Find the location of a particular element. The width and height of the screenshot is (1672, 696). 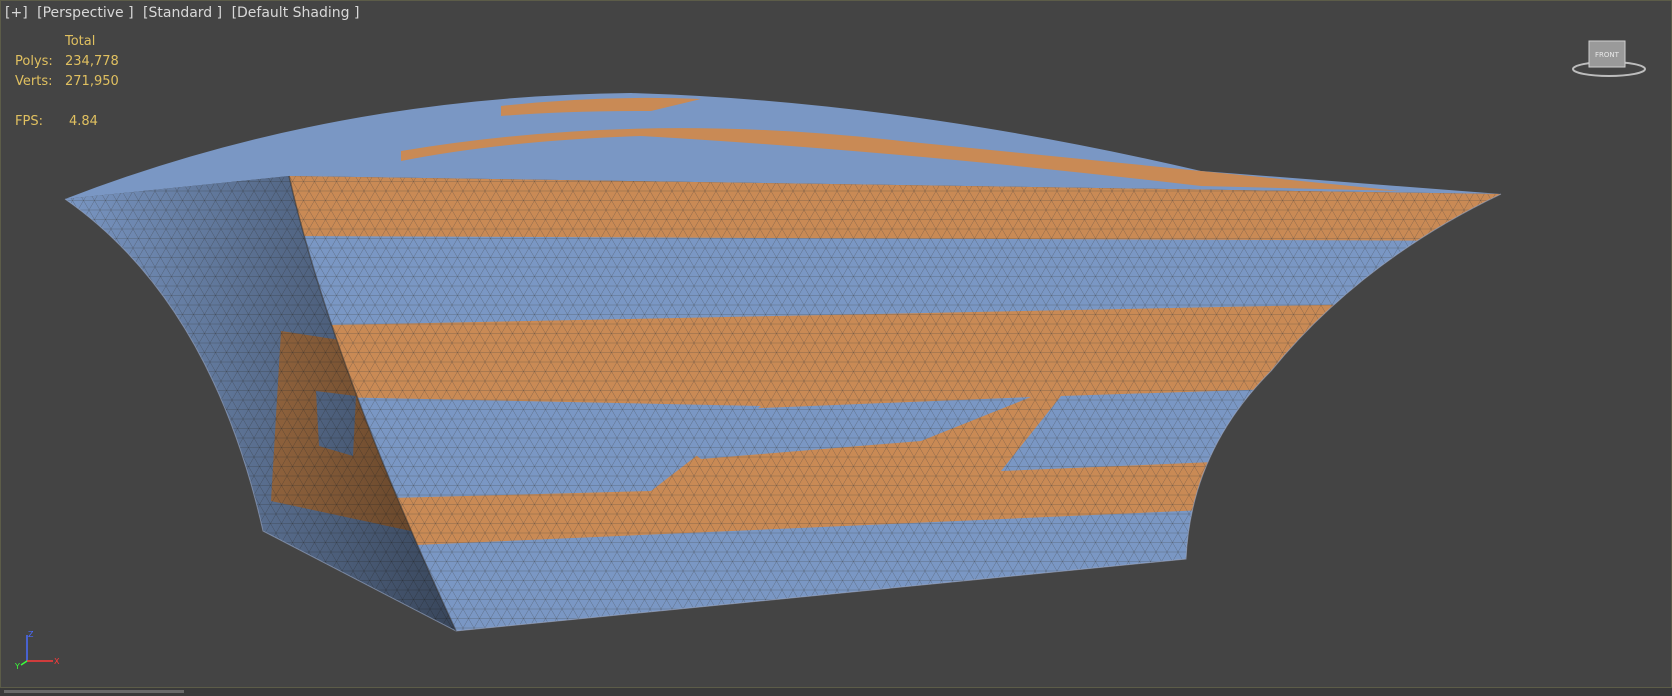

viewport-perspective-menu: [Perspective ] is located at coordinates (85, 13).